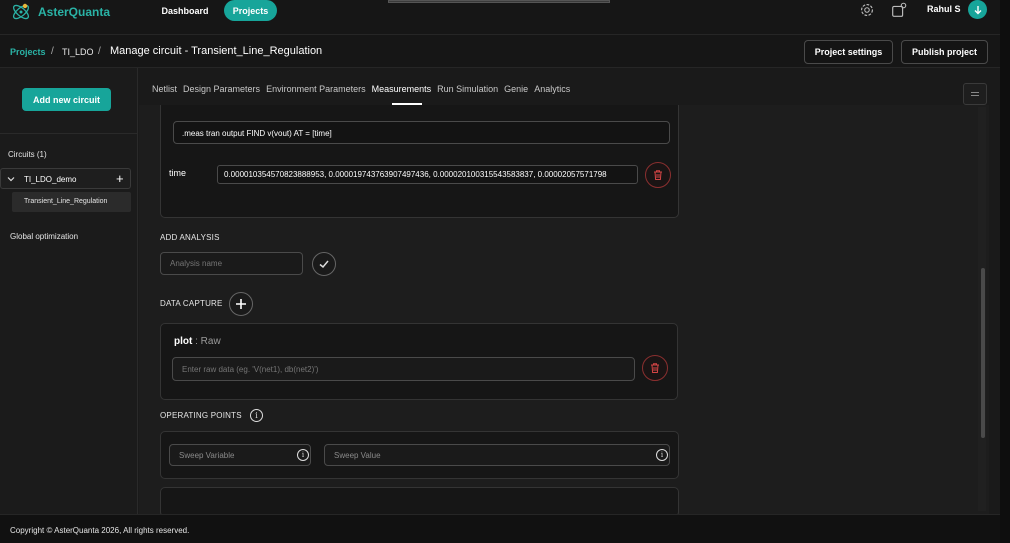 Image resolution: width=1010 pixels, height=543 pixels. I want to click on project-settings-button: Project settings, so click(848, 52).